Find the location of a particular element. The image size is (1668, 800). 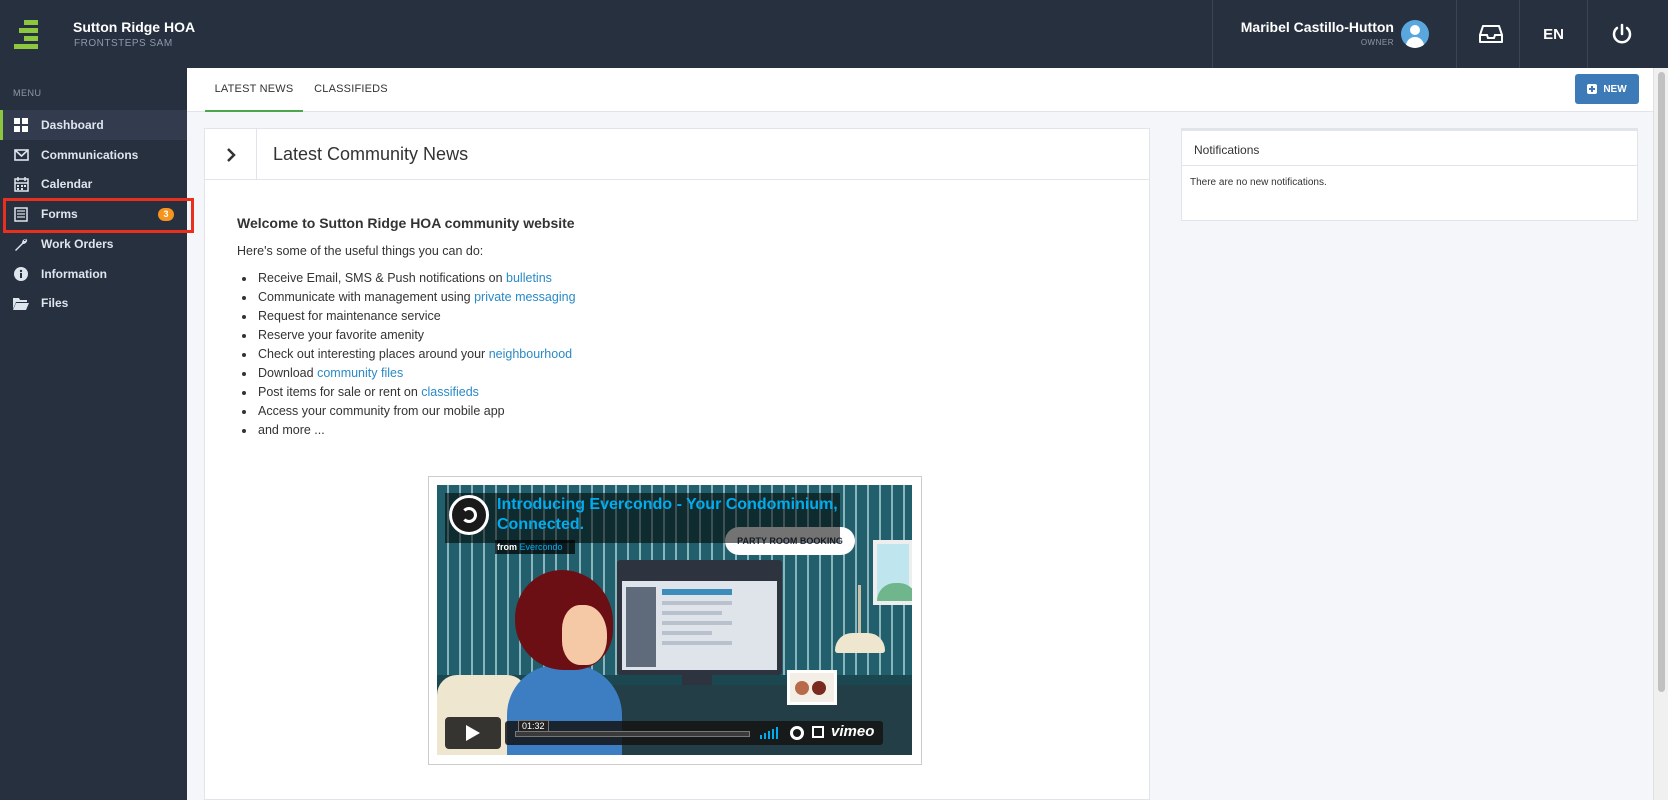

new-button: NEW is located at coordinates (1607, 89).